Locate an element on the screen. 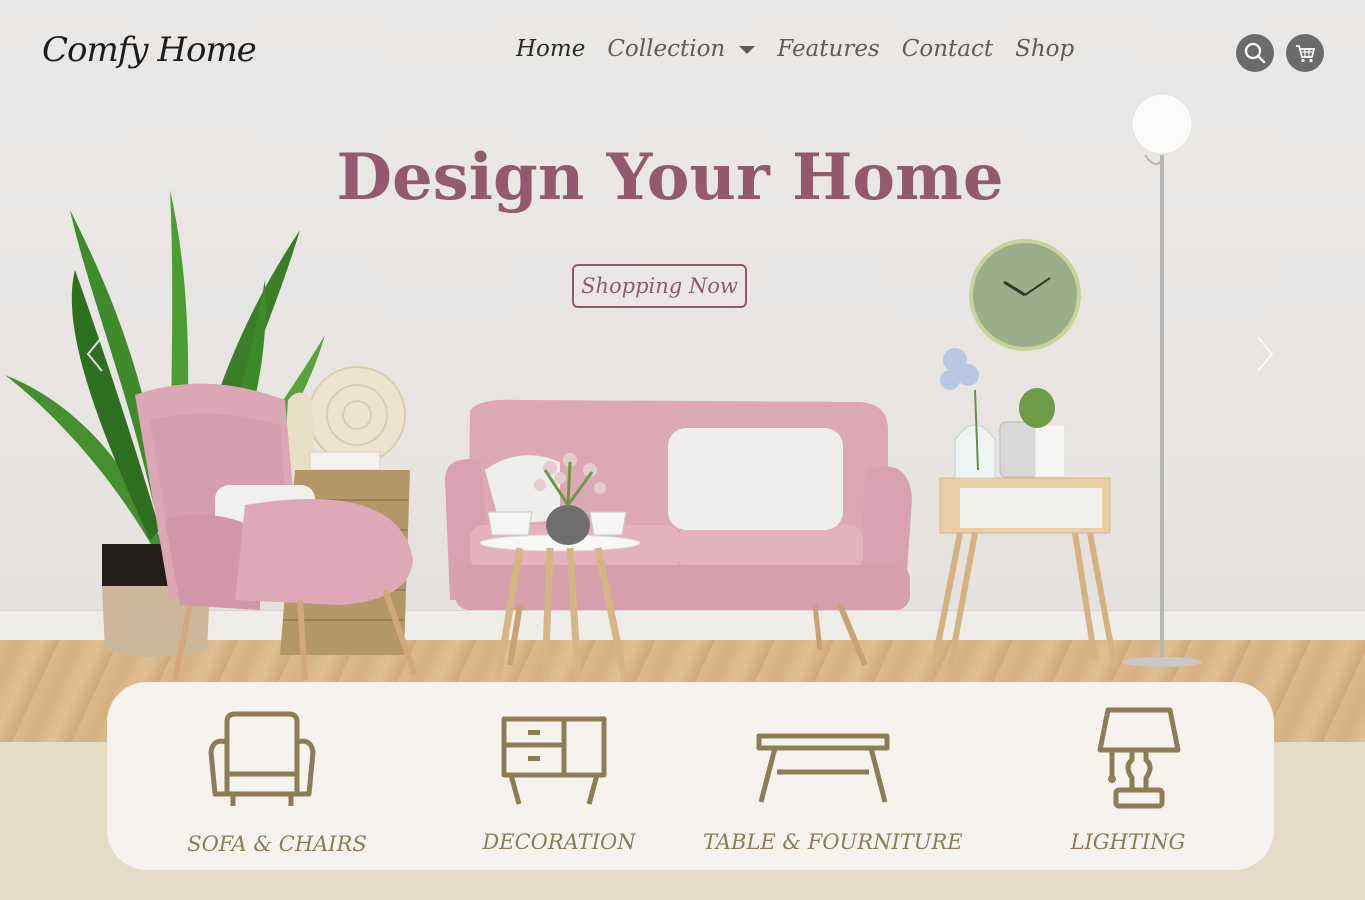 The height and width of the screenshot is (900, 1365). nav-contact: Contact is located at coordinates (947, 49).